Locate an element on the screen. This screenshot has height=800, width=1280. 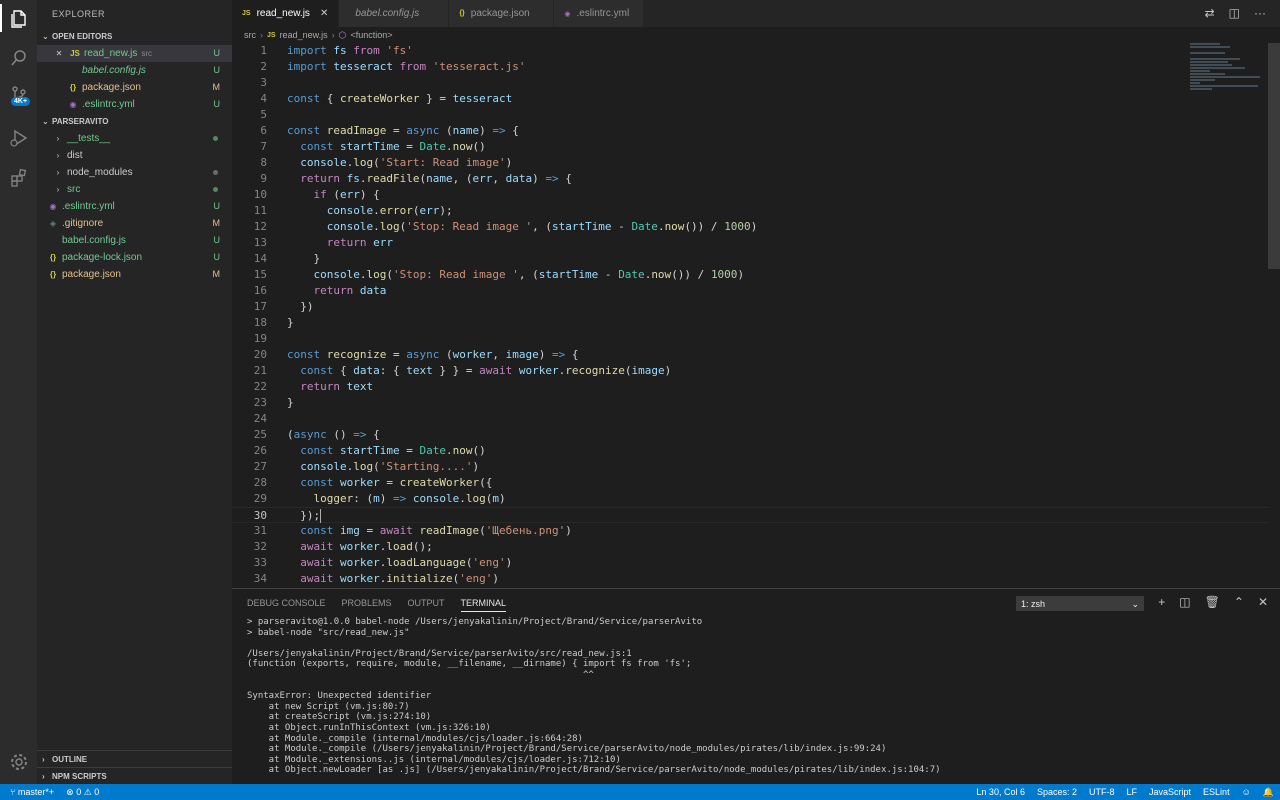
code-line: 17 }) is located at coordinates (750, 307).